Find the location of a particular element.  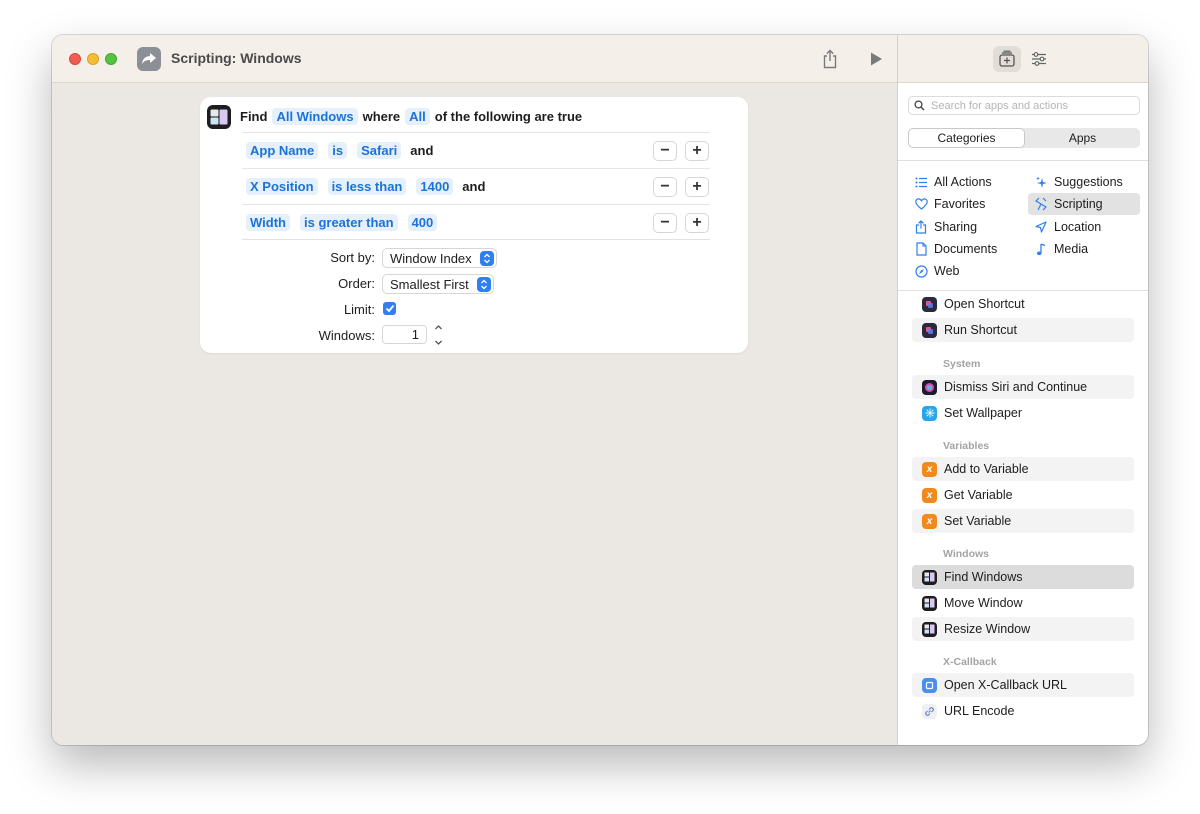

condition-field-token: Width is located at coordinates (268, 222).